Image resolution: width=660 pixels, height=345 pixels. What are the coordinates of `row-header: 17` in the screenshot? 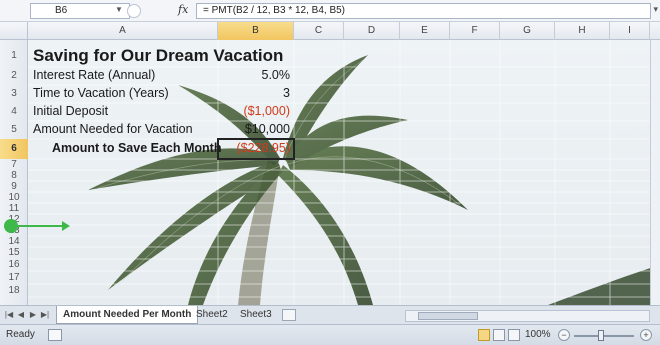 It's located at (14, 277).